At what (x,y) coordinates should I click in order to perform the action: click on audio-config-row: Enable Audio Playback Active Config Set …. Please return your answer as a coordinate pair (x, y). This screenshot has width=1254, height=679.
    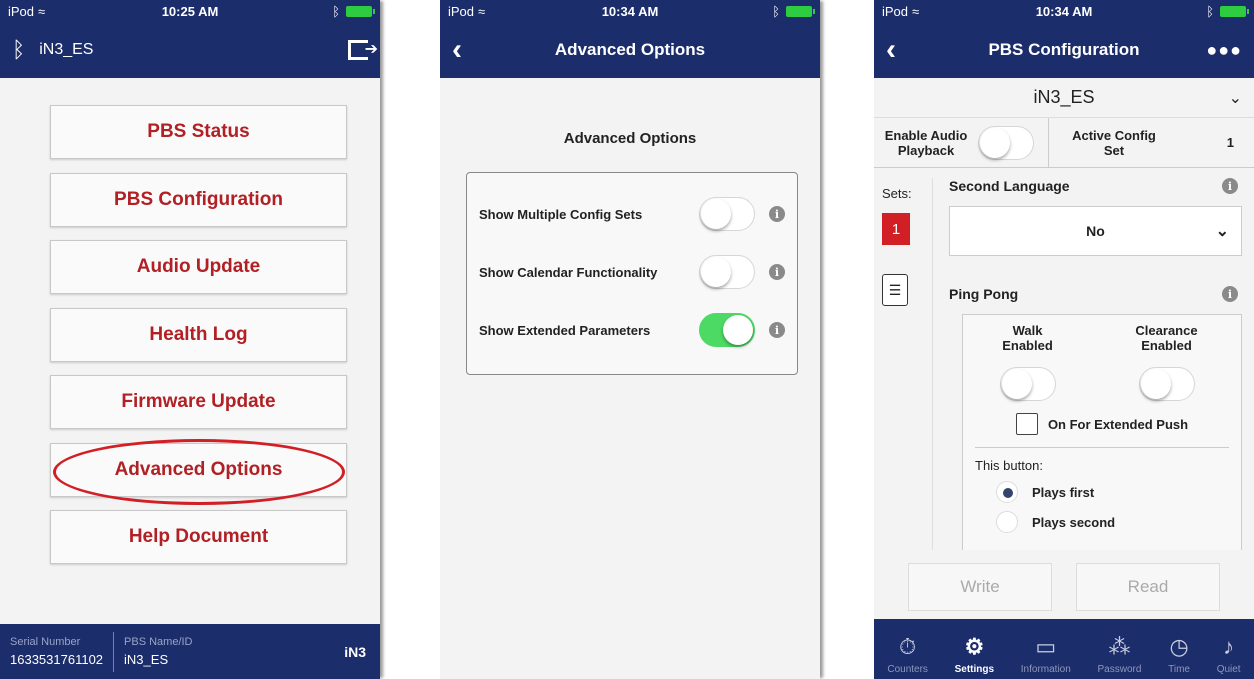
    Looking at the image, I should click on (1064, 143).